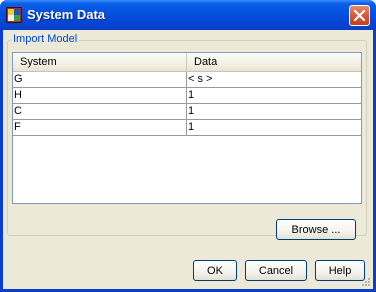 The height and width of the screenshot is (292, 376). Describe the element at coordinates (274, 62) in the screenshot. I see `column-header-data: Data` at that location.